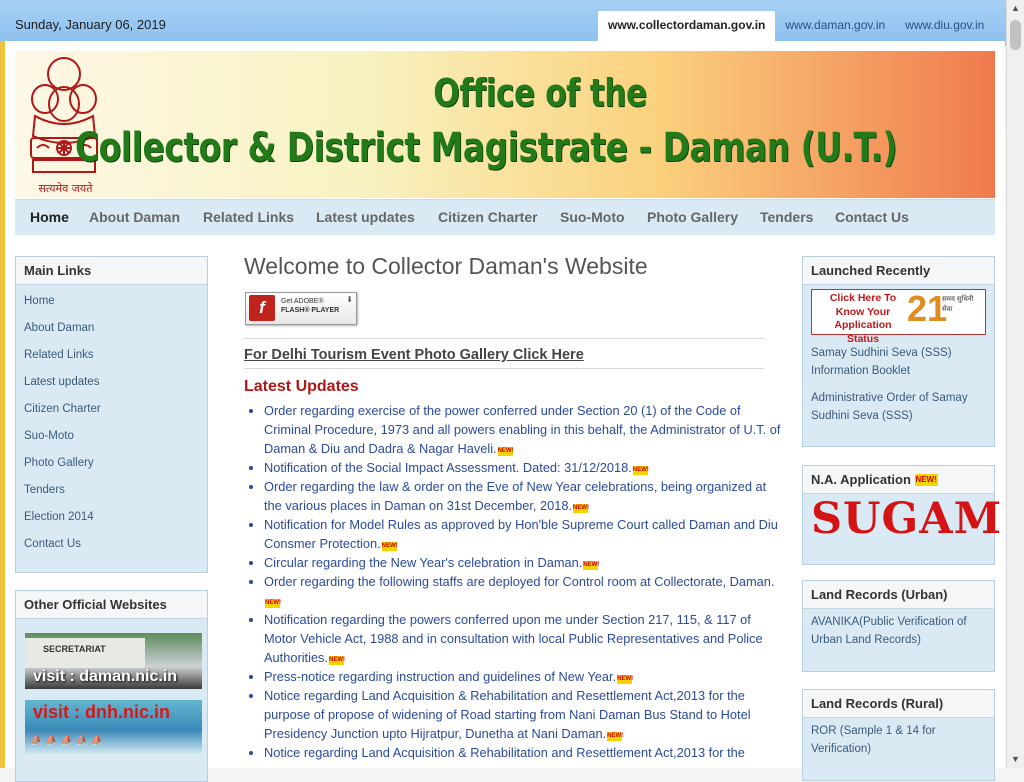 The width and height of the screenshot is (1024, 782). What do you see at coordinates (115, 301) in the screenshot?
I see `sidebar-item-home: Home` at bounding box center [115, 301].